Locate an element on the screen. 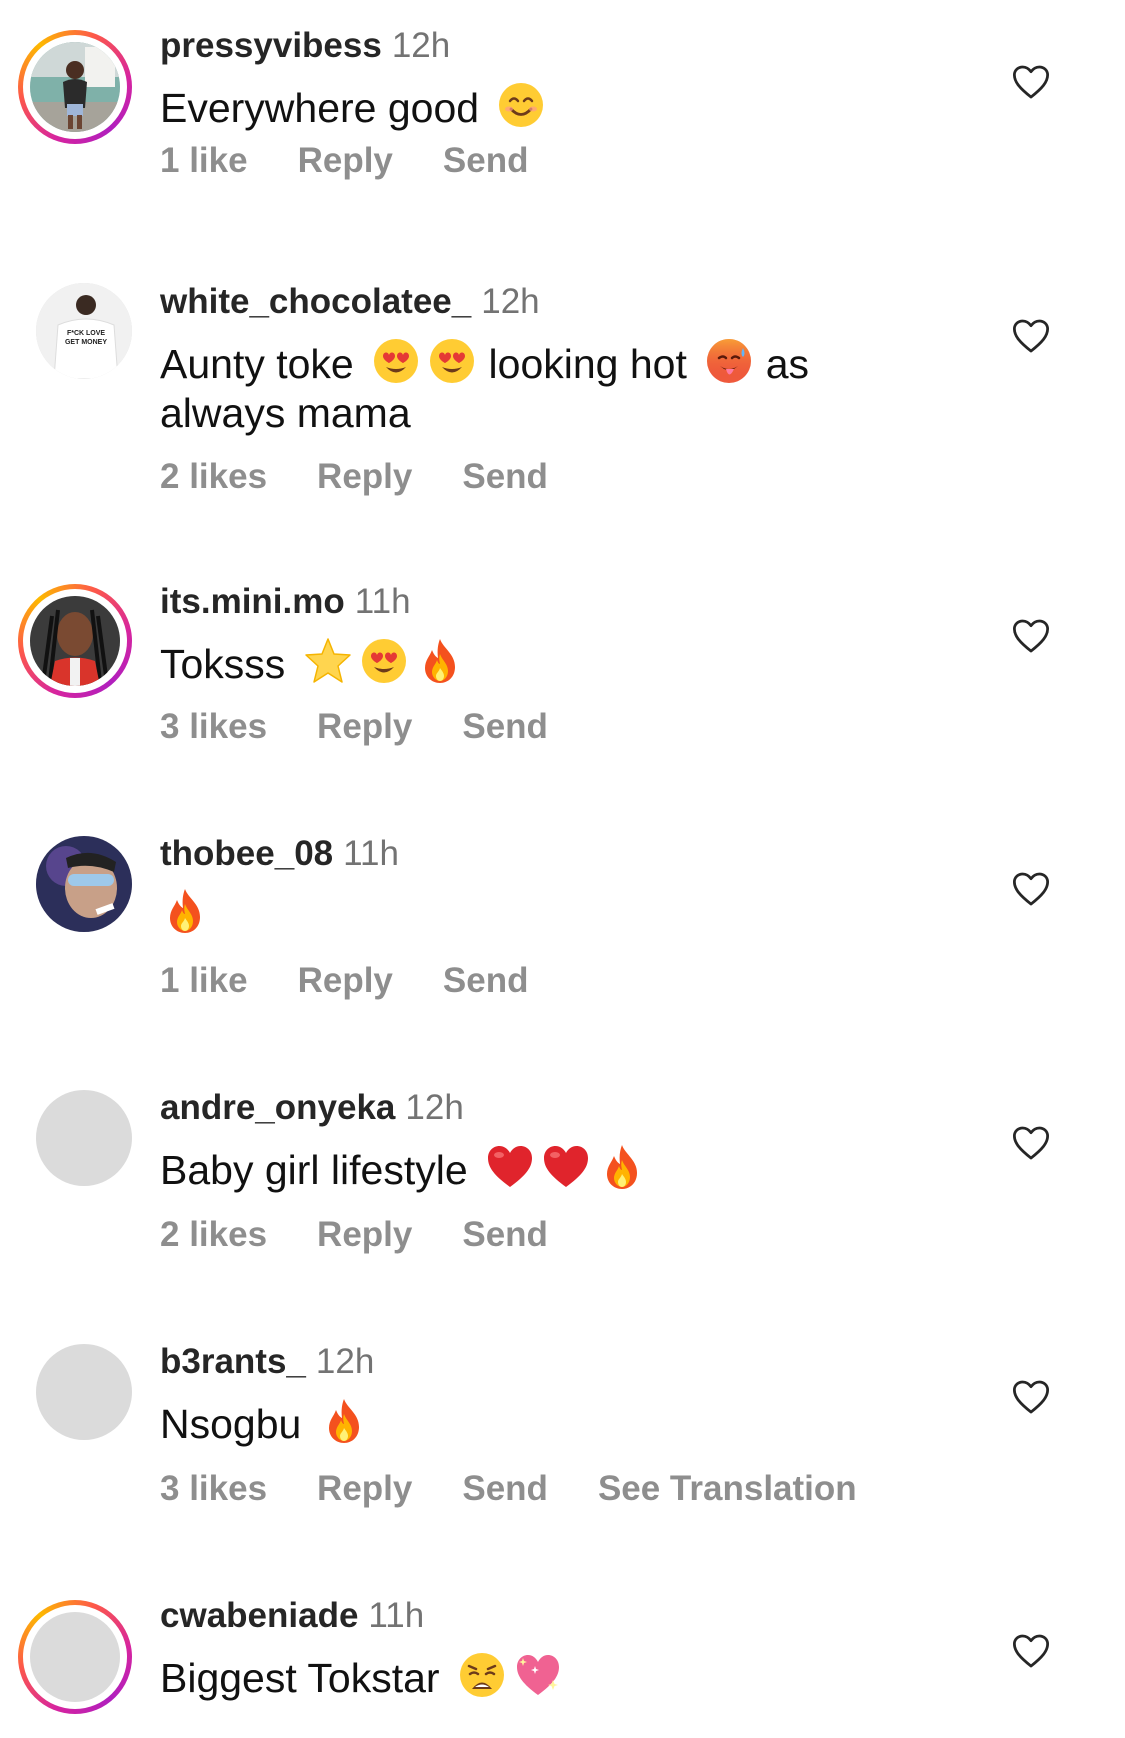 Image resolution: width=1125 pixels, height=1738 pixels. see-translation-button: See Translation is located at coordinates (727, 1488).